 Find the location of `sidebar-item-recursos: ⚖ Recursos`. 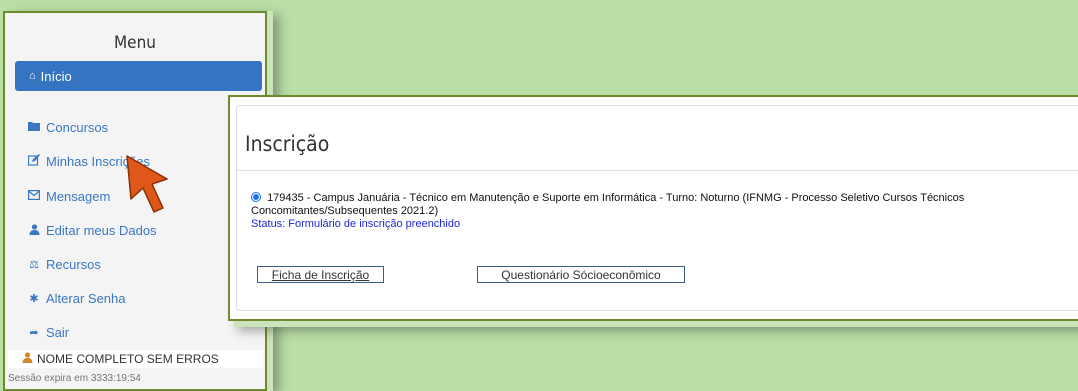

sidebar-item-recursos: ⚖ Recursos is located at coordinates (64, 264).